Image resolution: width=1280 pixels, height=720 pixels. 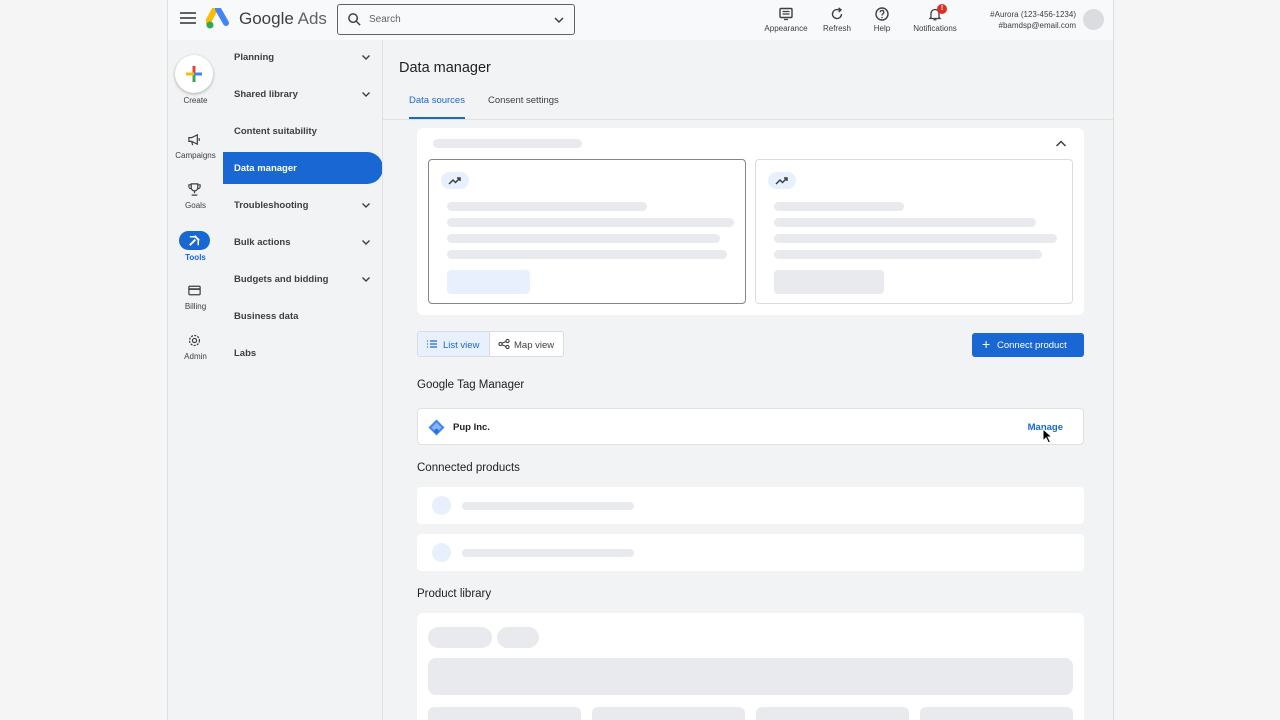 I want to click on notification-badge: !, so click(x=942, y=9).